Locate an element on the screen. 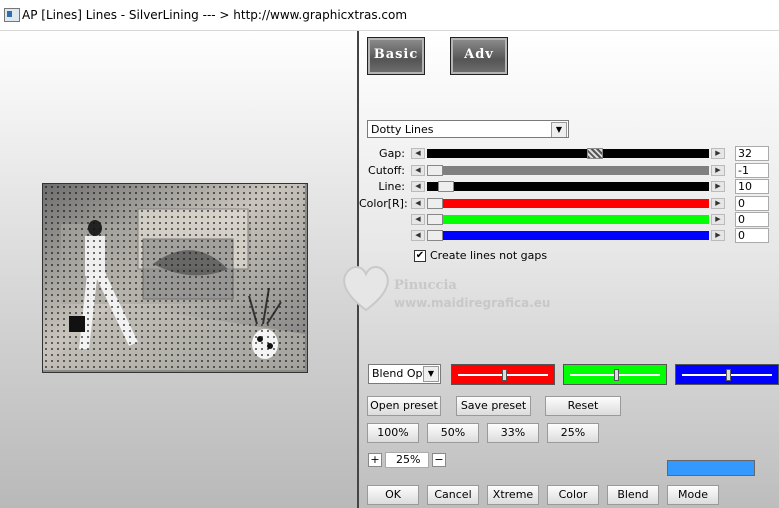  blend-options-dropdown: Blend Optio ▼ is located at coordinates (404, 374).